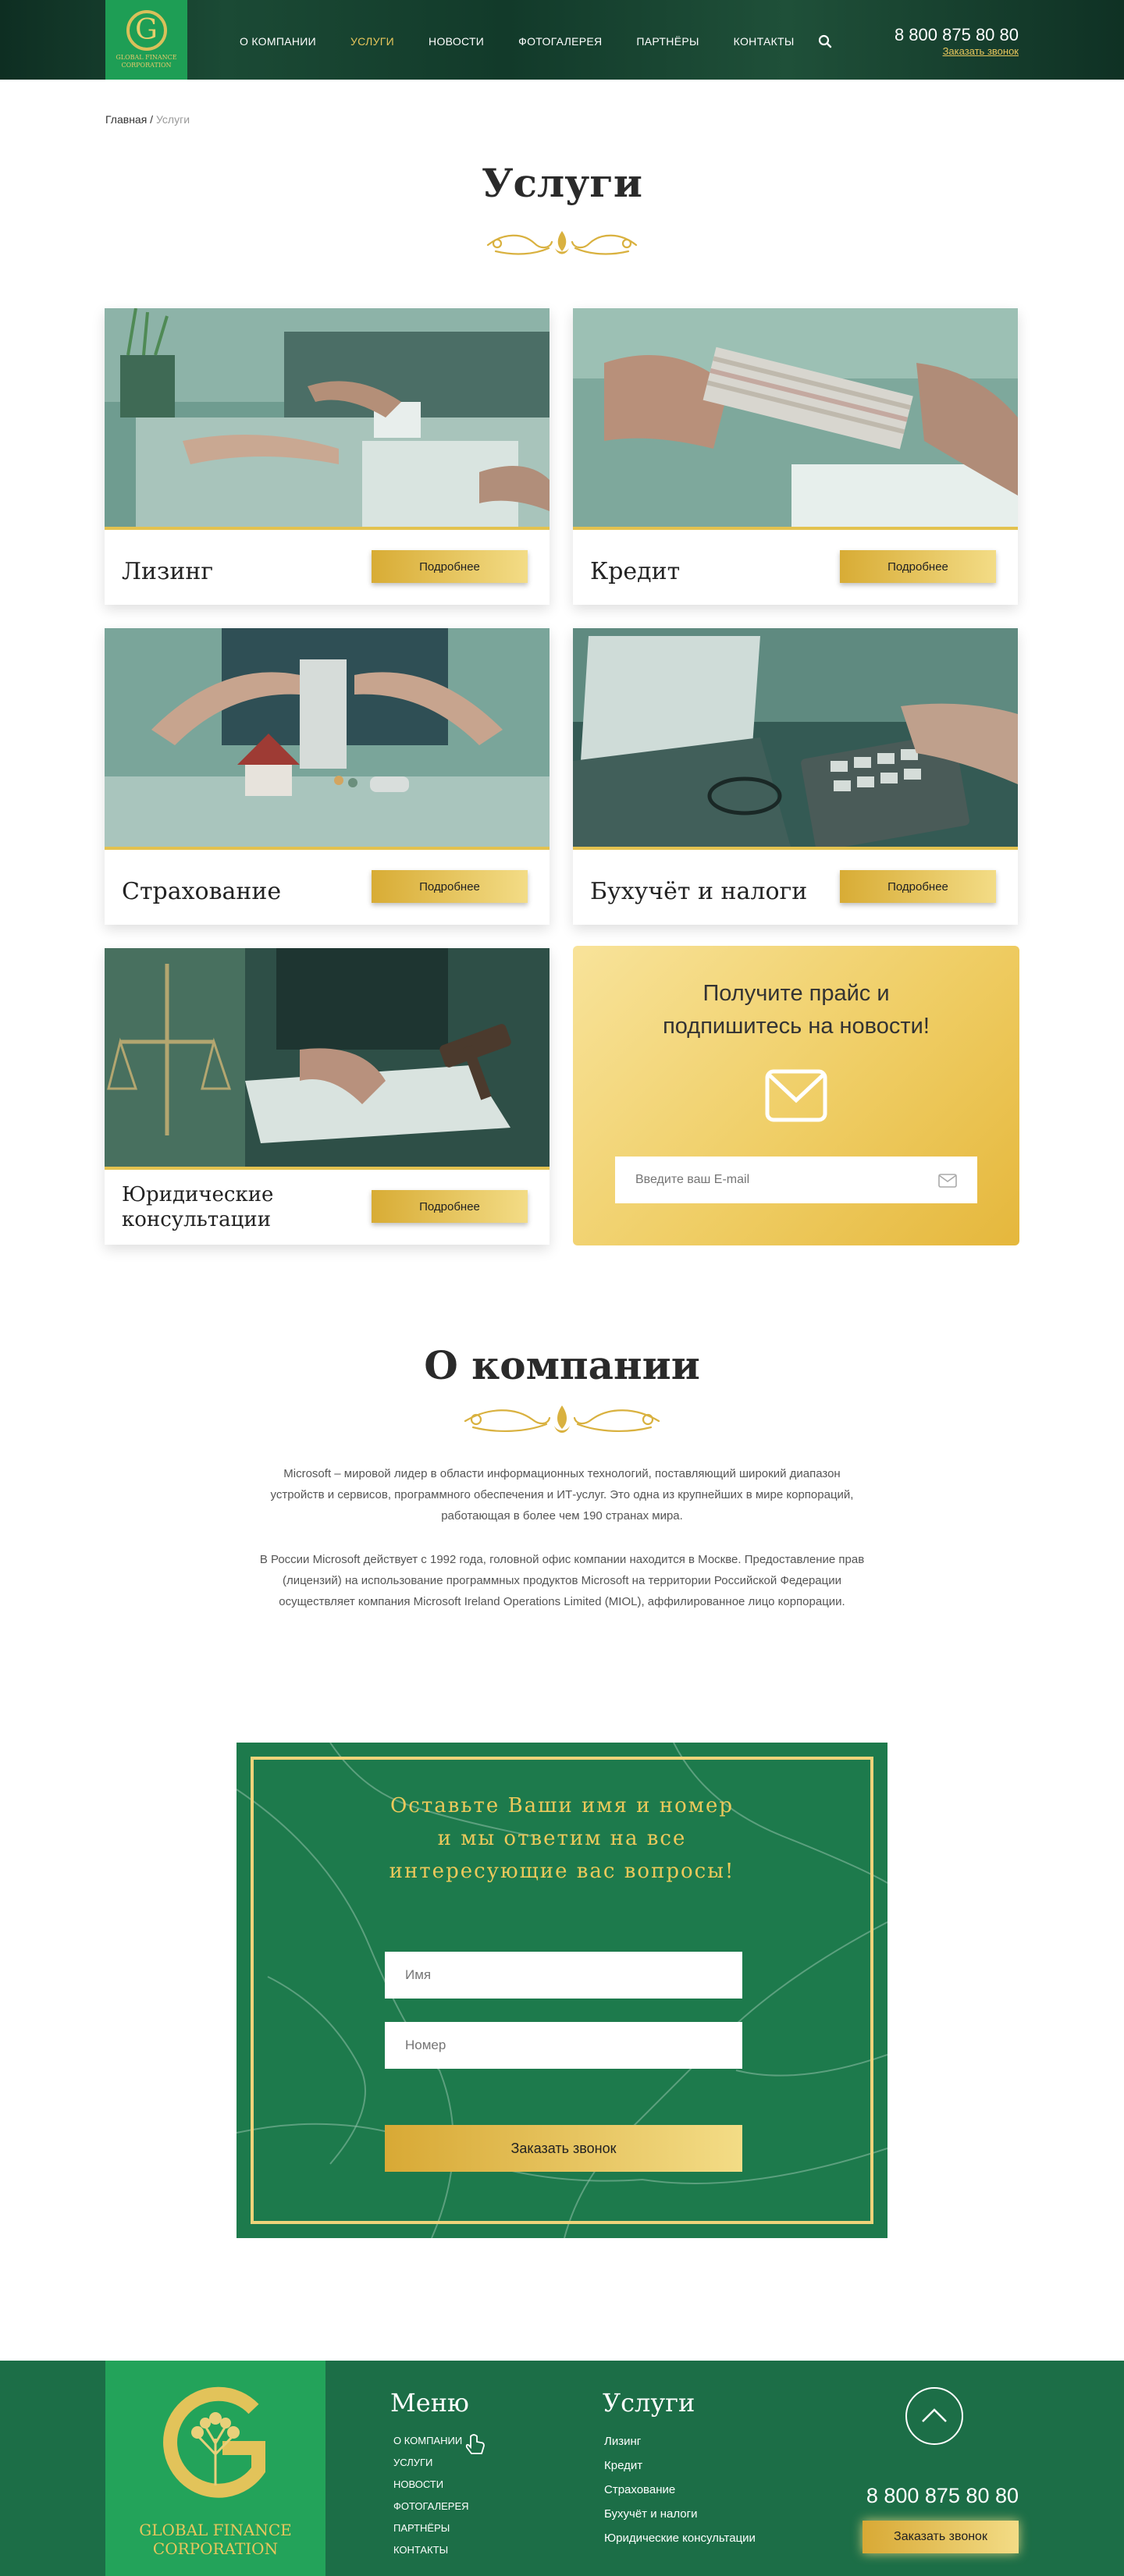 The image size is (1124, 2576). I want to click on footer-menu-item-contacts: Контакты, so click(431, 2550).